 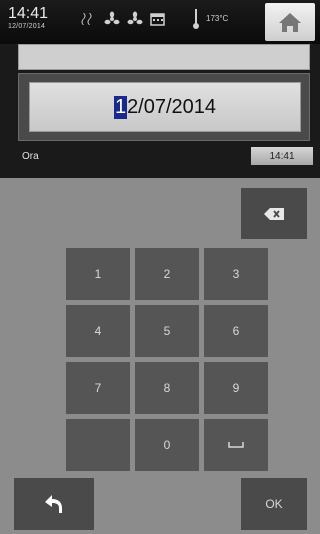 I want to click on date-input: 1 2/07/2014, so click(x=165, y=107).